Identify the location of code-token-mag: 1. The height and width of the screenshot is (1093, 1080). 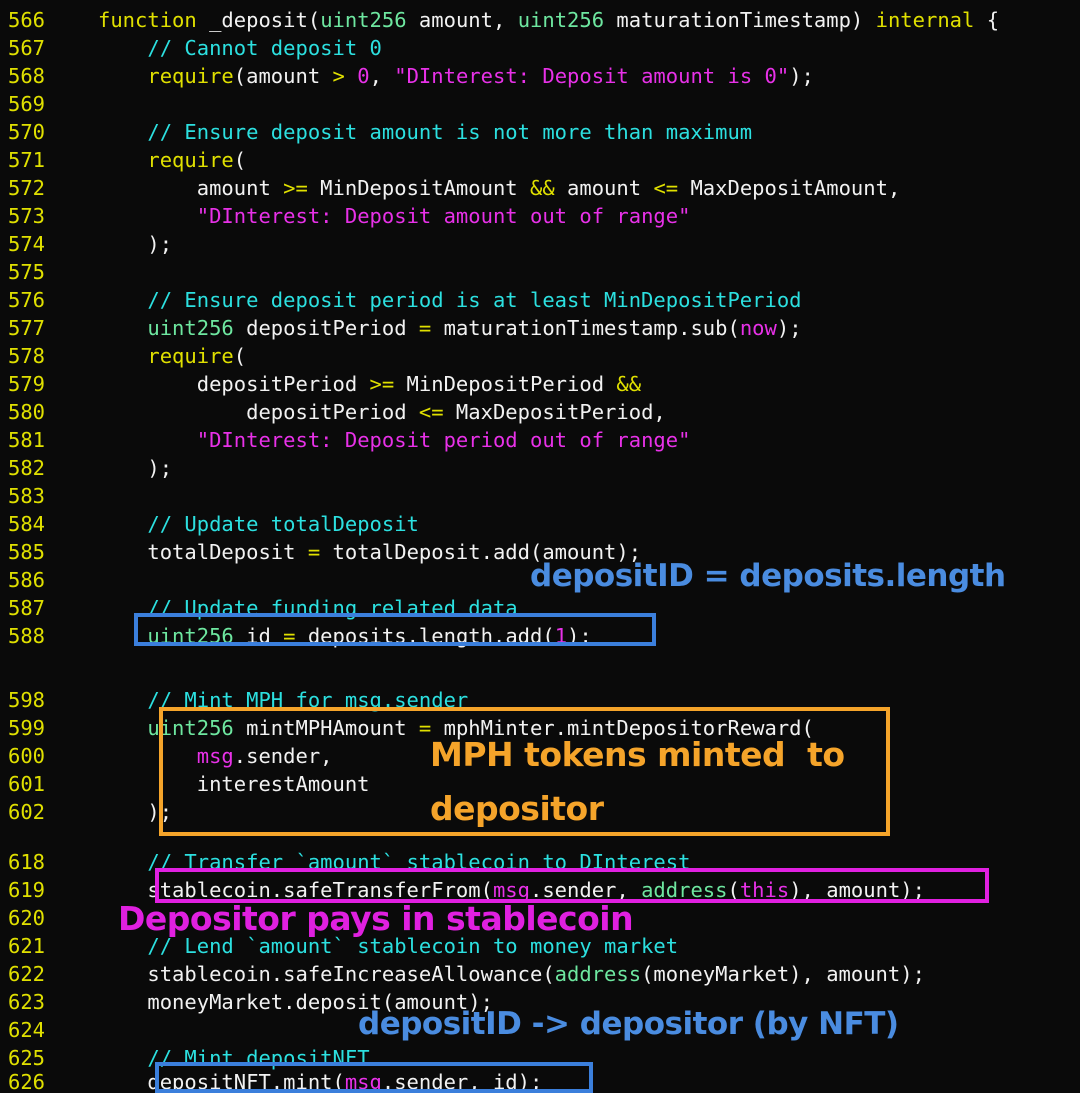
(561, 636).